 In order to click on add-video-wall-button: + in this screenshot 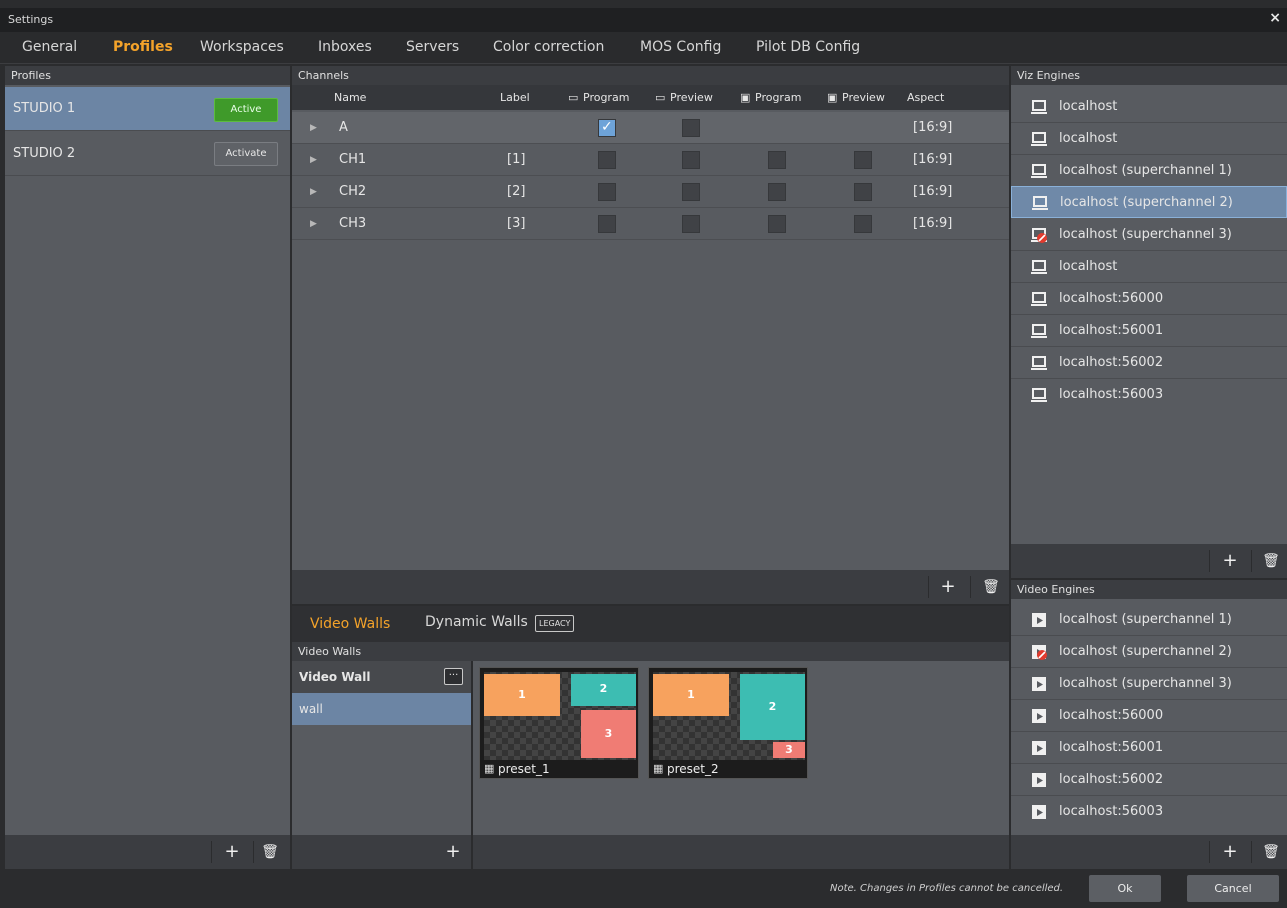, I will do `click(453, 852)`.